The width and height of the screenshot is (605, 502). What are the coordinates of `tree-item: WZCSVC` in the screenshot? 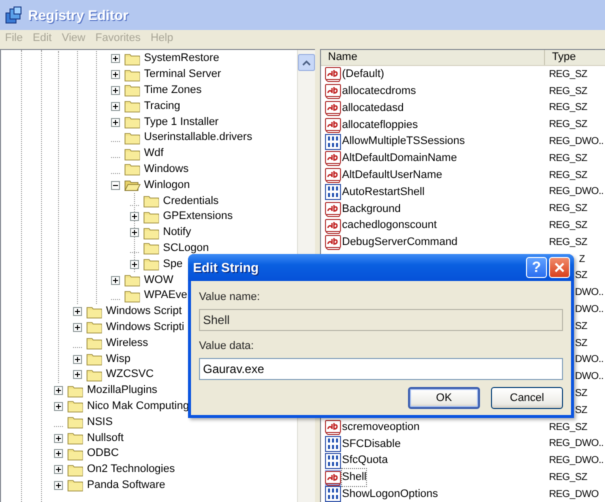 It's located at (130, 374).